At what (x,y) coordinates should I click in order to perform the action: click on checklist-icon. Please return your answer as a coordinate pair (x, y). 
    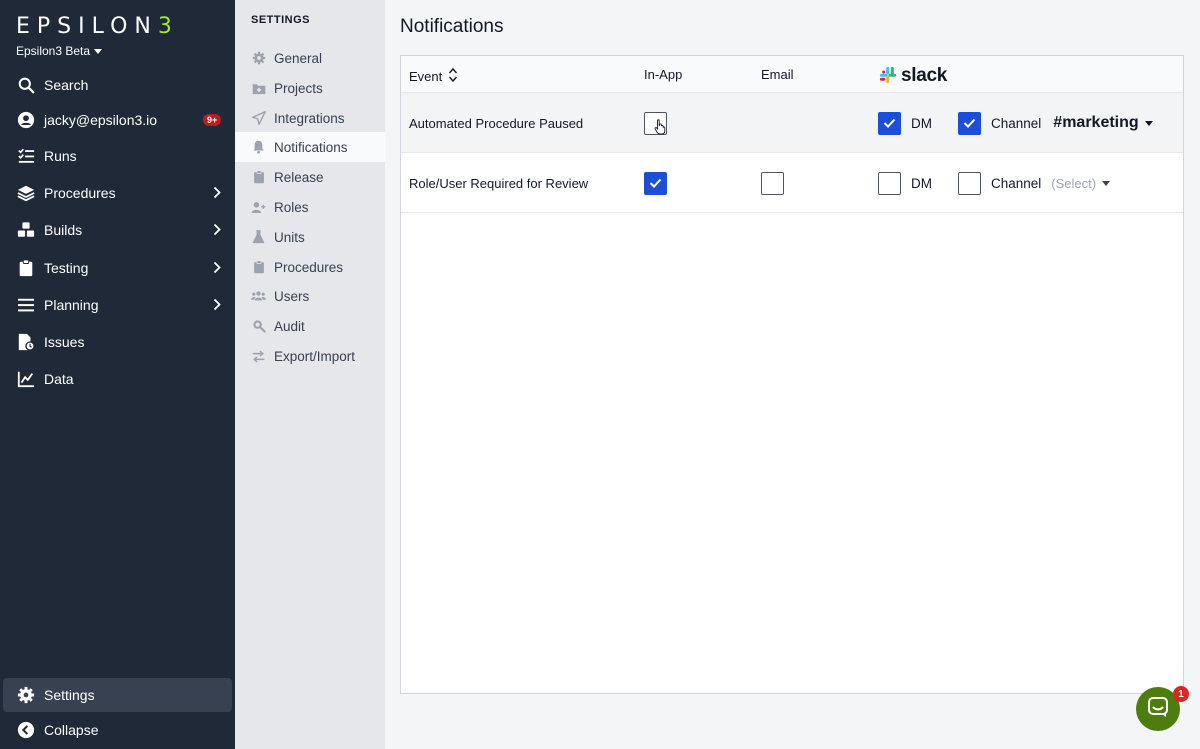
    Looking at the image, I should click on (26, 156).